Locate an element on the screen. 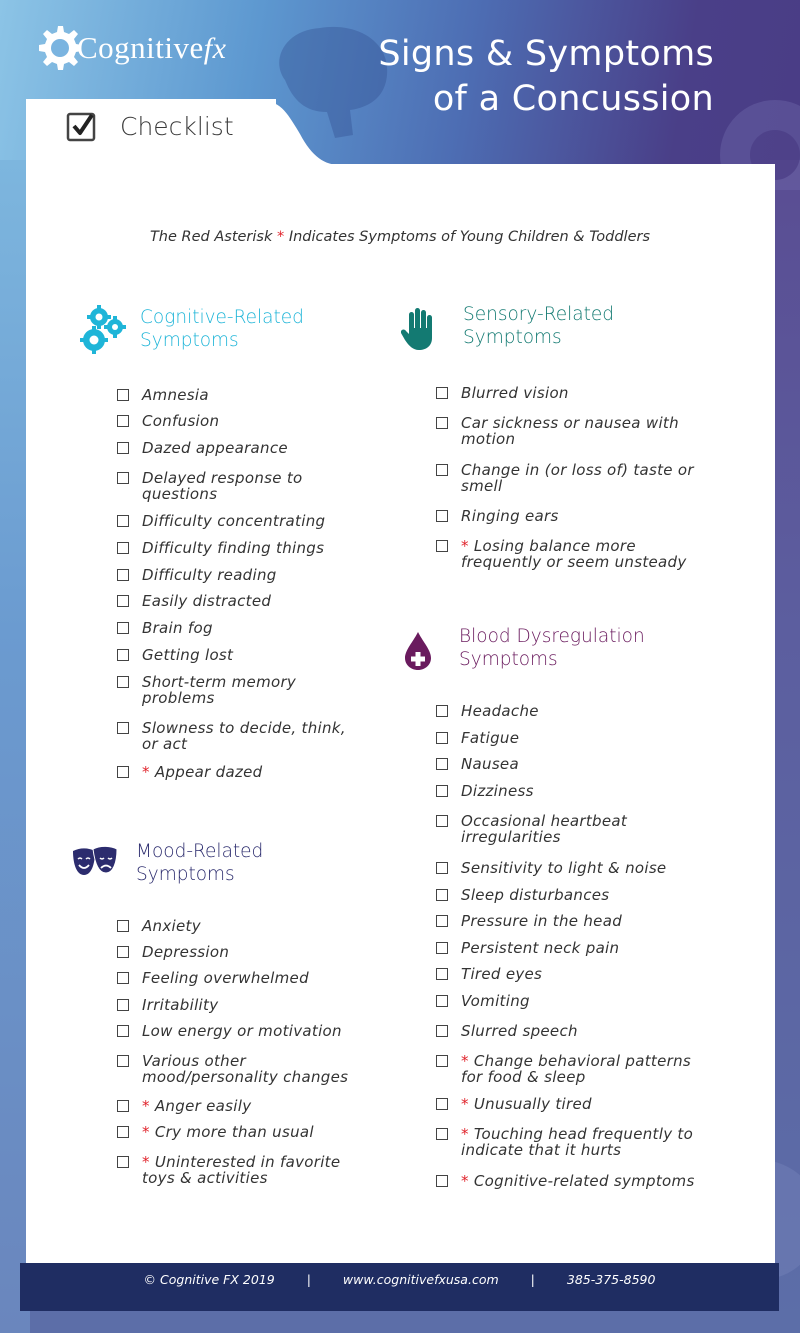  checklist-item: Pressure in the head is located at coordinates (571, 921).